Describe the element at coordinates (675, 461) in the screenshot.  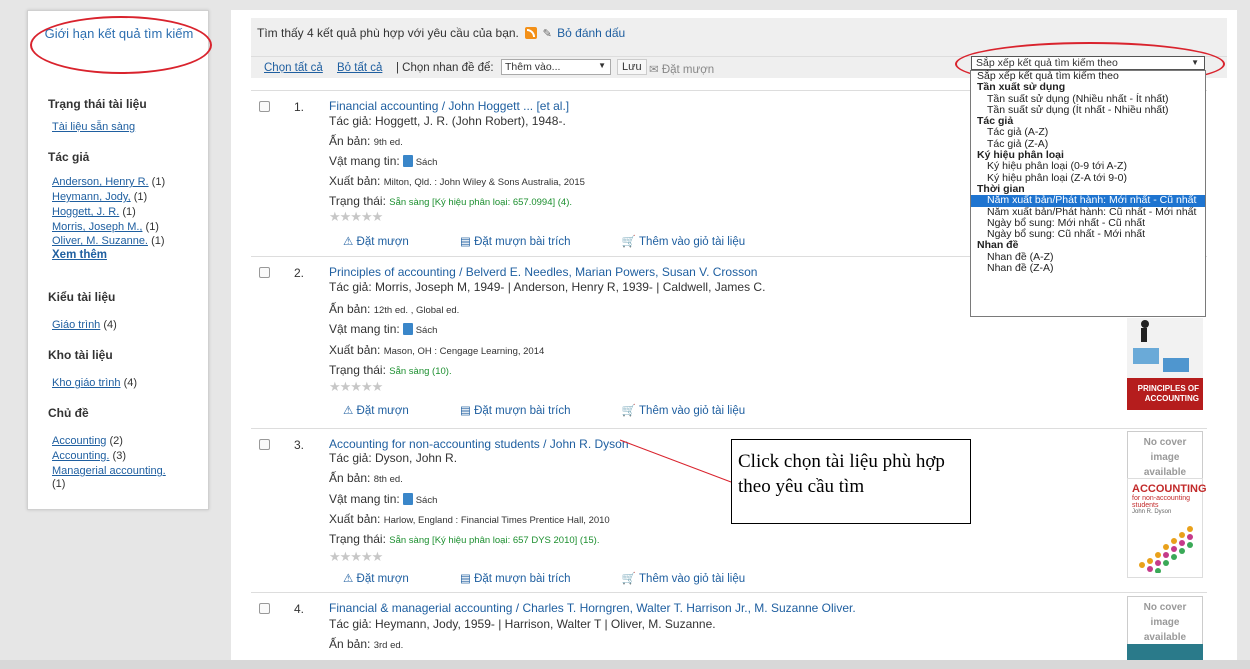
I see `annotation-pointer` at that location.